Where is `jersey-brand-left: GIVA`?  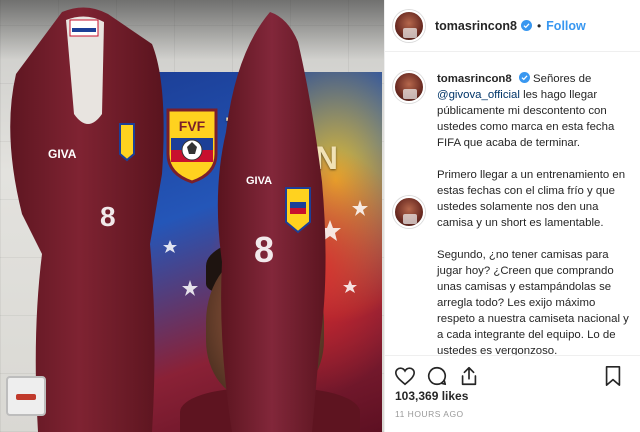
jersey-brand-left: GIVA is located at coordinates (62, 154).